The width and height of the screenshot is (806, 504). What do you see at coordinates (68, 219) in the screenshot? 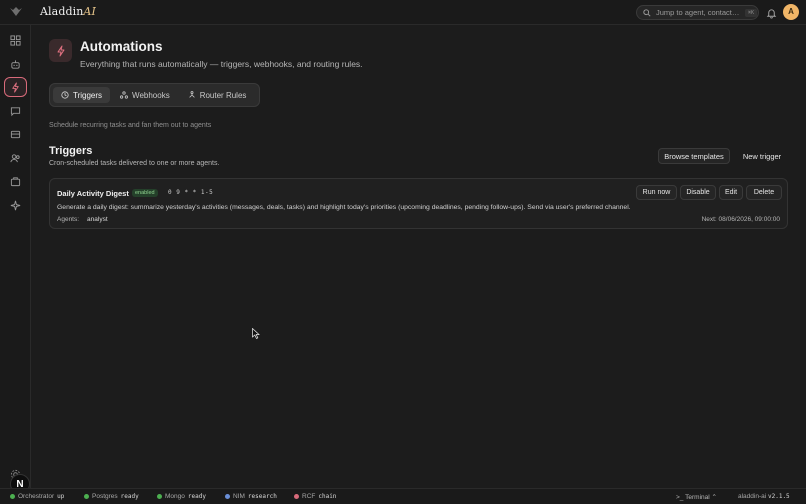
I see `agents-label: Agents:` at bounding box center [68, 219].